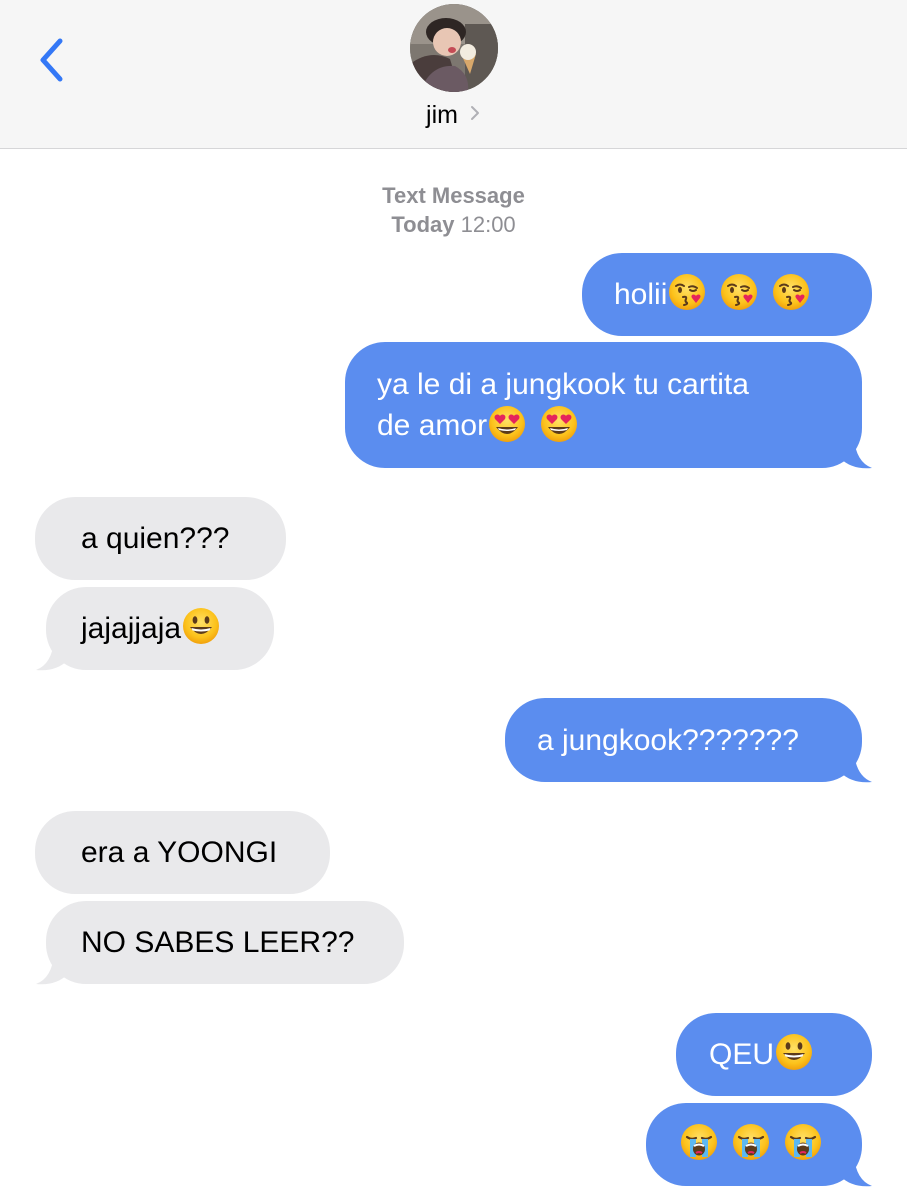 The height and width of the screenshot is (1200, 907). Describe the element at coordinates (423, 224) in the screenshot. I see `timestamp-day: Today` at that location.